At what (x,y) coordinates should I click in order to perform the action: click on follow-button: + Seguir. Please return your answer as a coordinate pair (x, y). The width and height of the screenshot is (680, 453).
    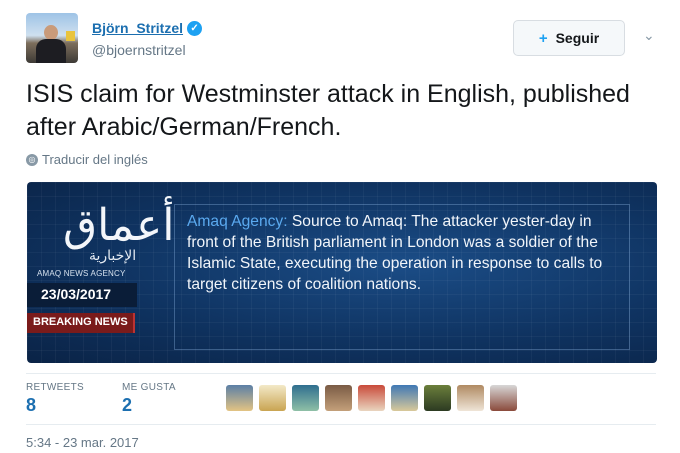
    Looking at the image, I should click on (569, 38).